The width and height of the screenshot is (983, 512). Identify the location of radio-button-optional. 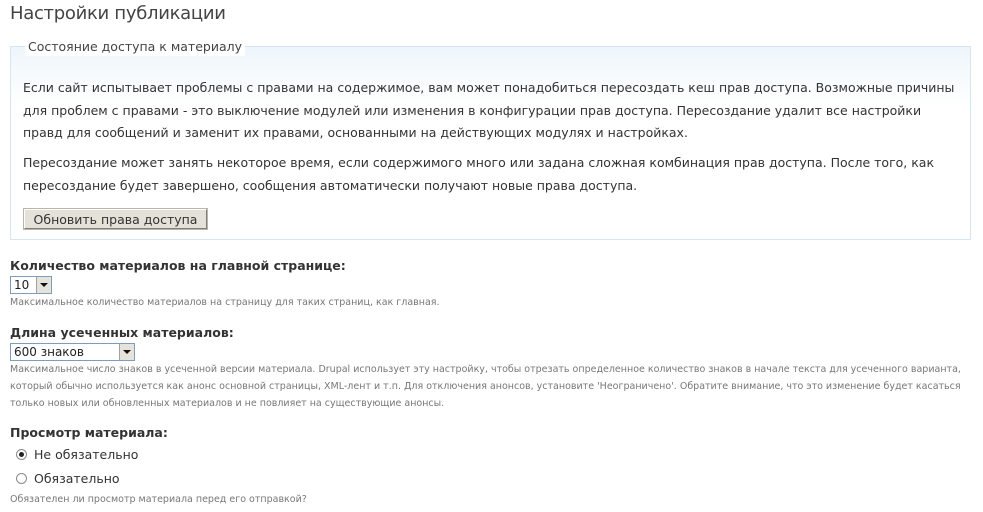
(21, 454).